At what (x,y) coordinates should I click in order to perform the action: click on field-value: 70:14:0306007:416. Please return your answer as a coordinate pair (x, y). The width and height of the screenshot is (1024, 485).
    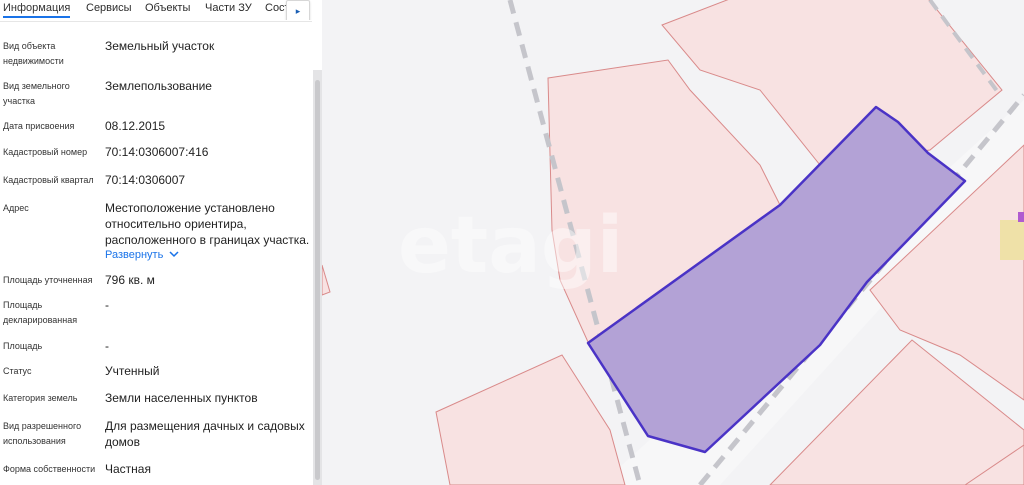
    Looking at the image, I should click on (207, 152).